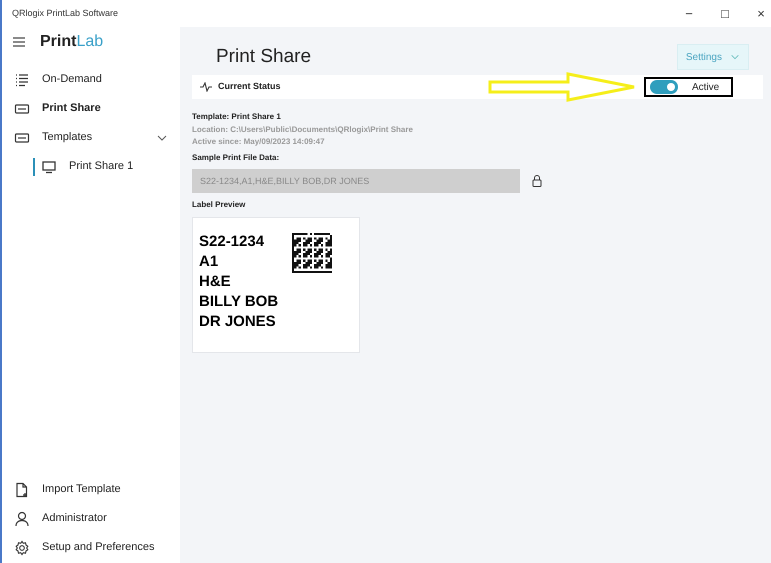  I want to click on window-title: QRlogix PrintLab Software, so click(64, 13).